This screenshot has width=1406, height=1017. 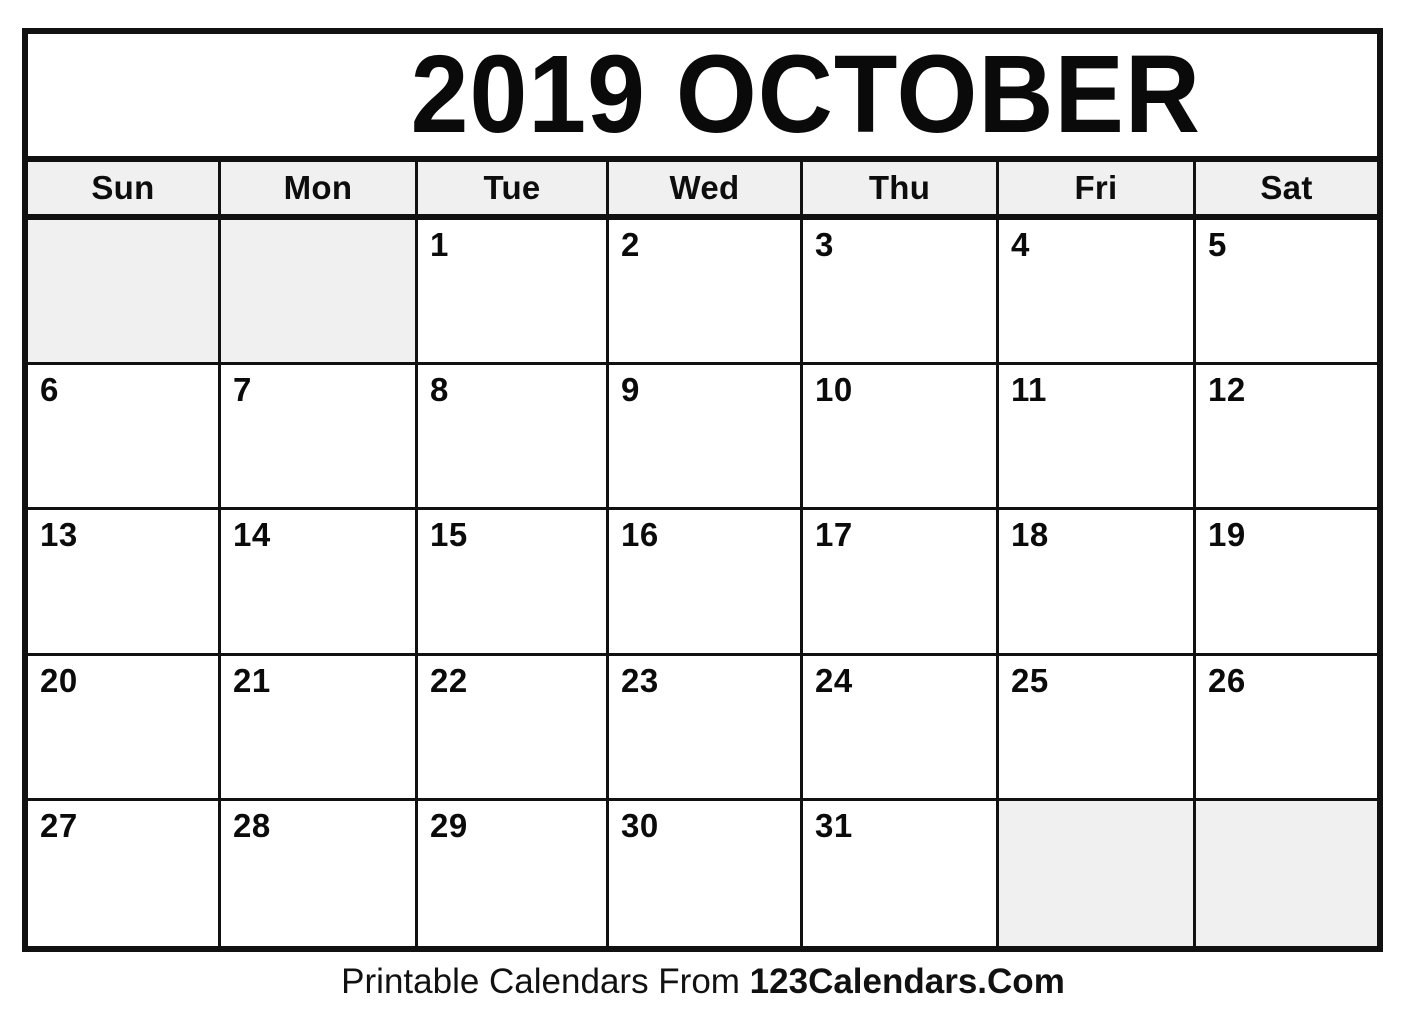 I want to click on day-cell: 26, so click(x=1286, y=728).